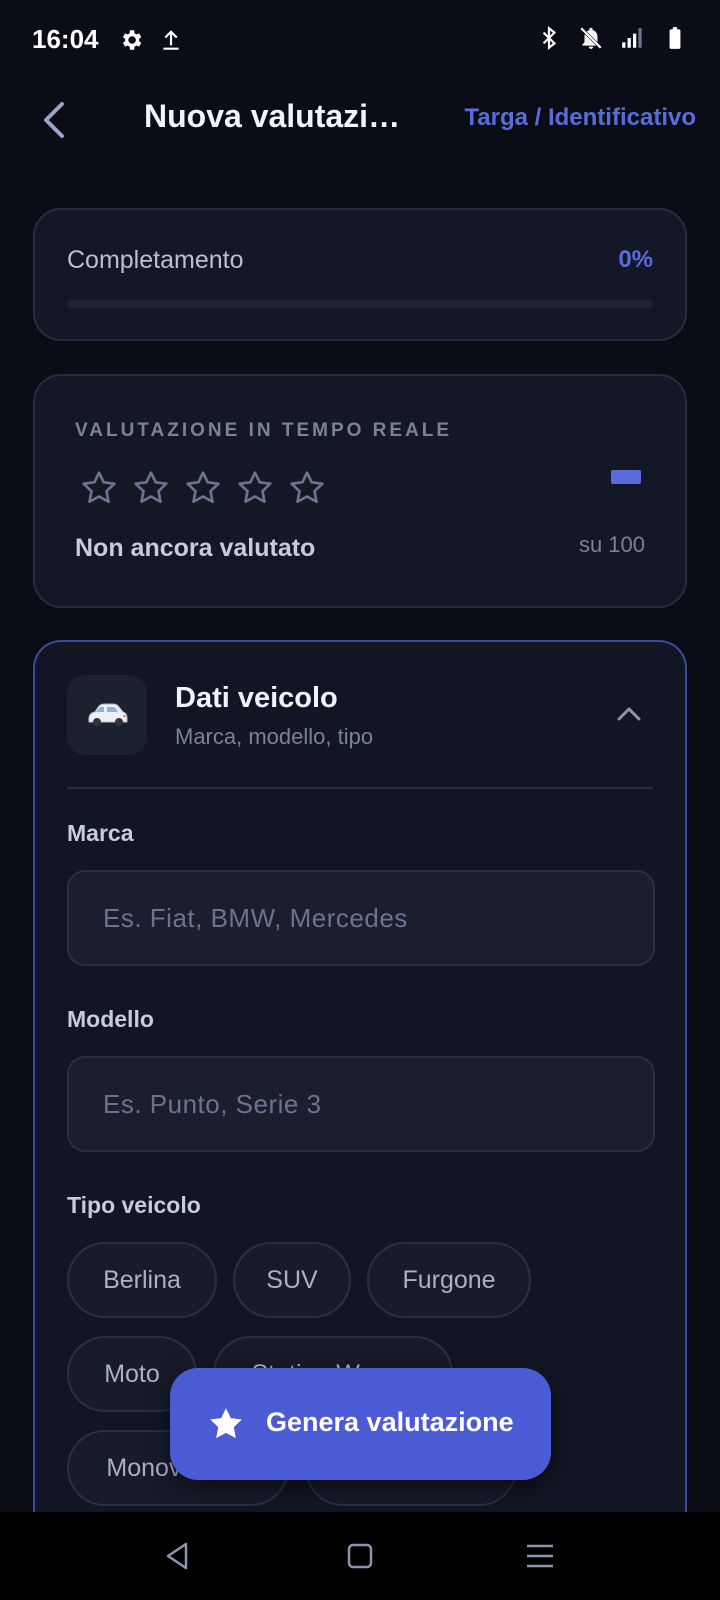  Describe the element at coordinates (65, 39) in the screenshot. I see `status-time: 16:04` at that location.